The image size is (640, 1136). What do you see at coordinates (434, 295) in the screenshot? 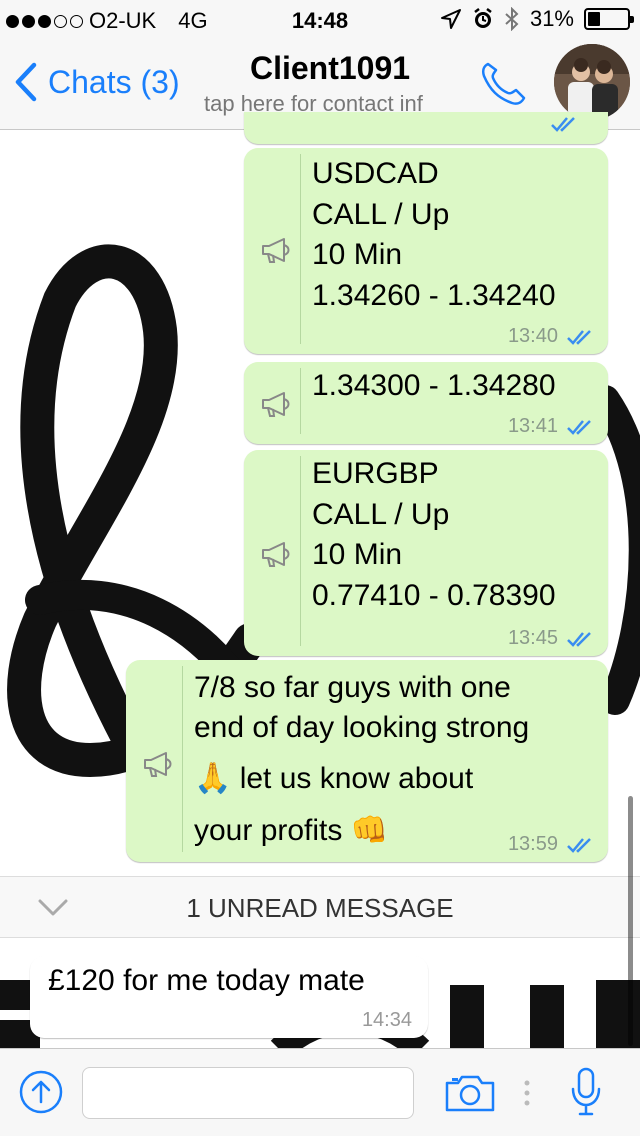
I see `message-line: 1.34260 - 1.34240` at bounding box center [434, 295].